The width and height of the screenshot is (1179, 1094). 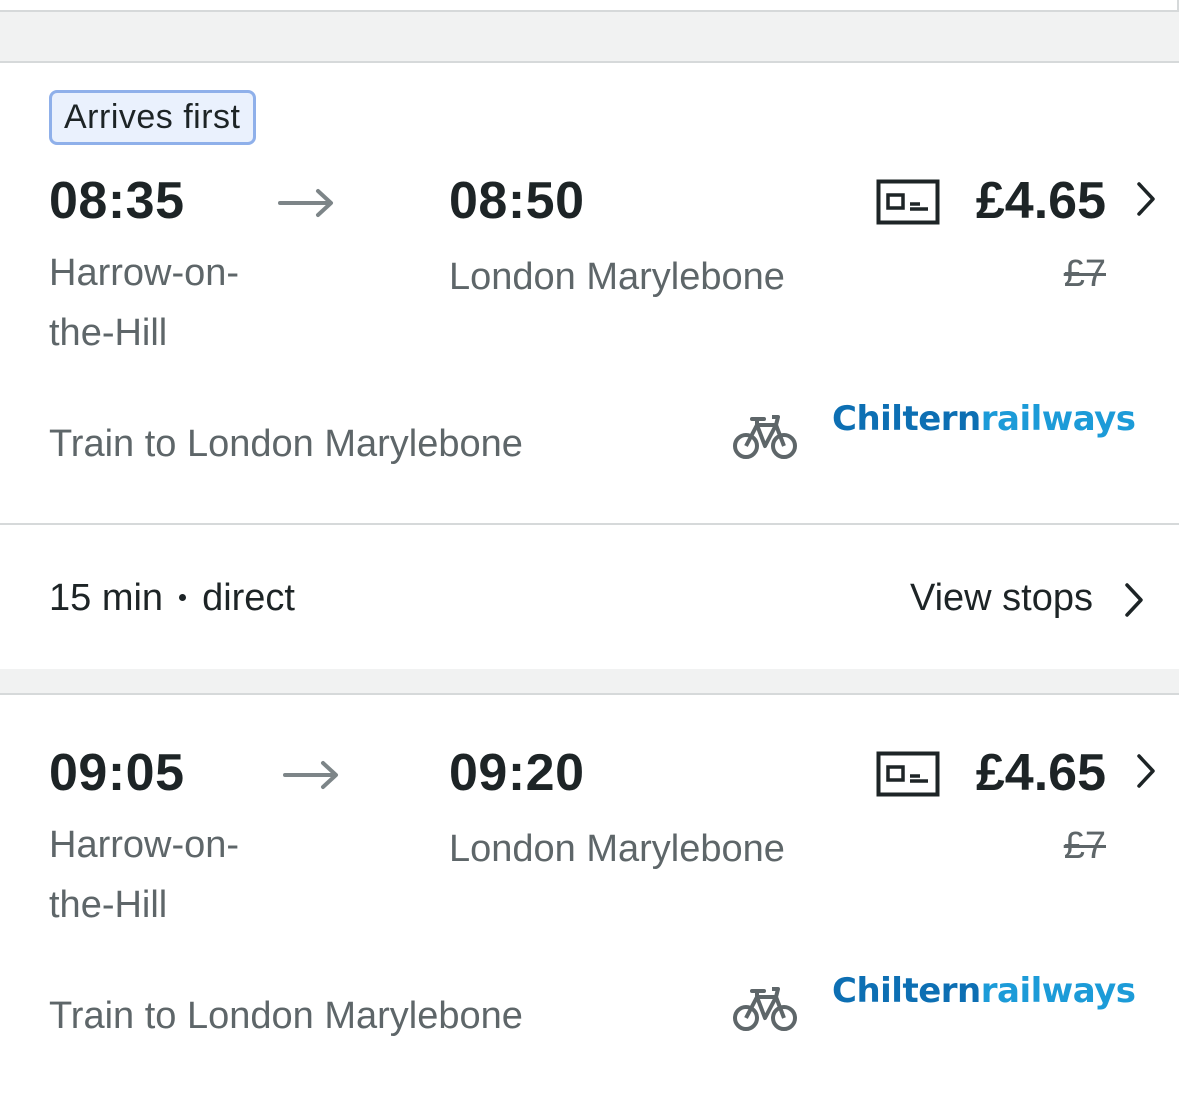 What do you see at coordinates (1001, 598) in the screenshot?
I see `view-stops-link: View stops` at bounding box center [1001, 598].